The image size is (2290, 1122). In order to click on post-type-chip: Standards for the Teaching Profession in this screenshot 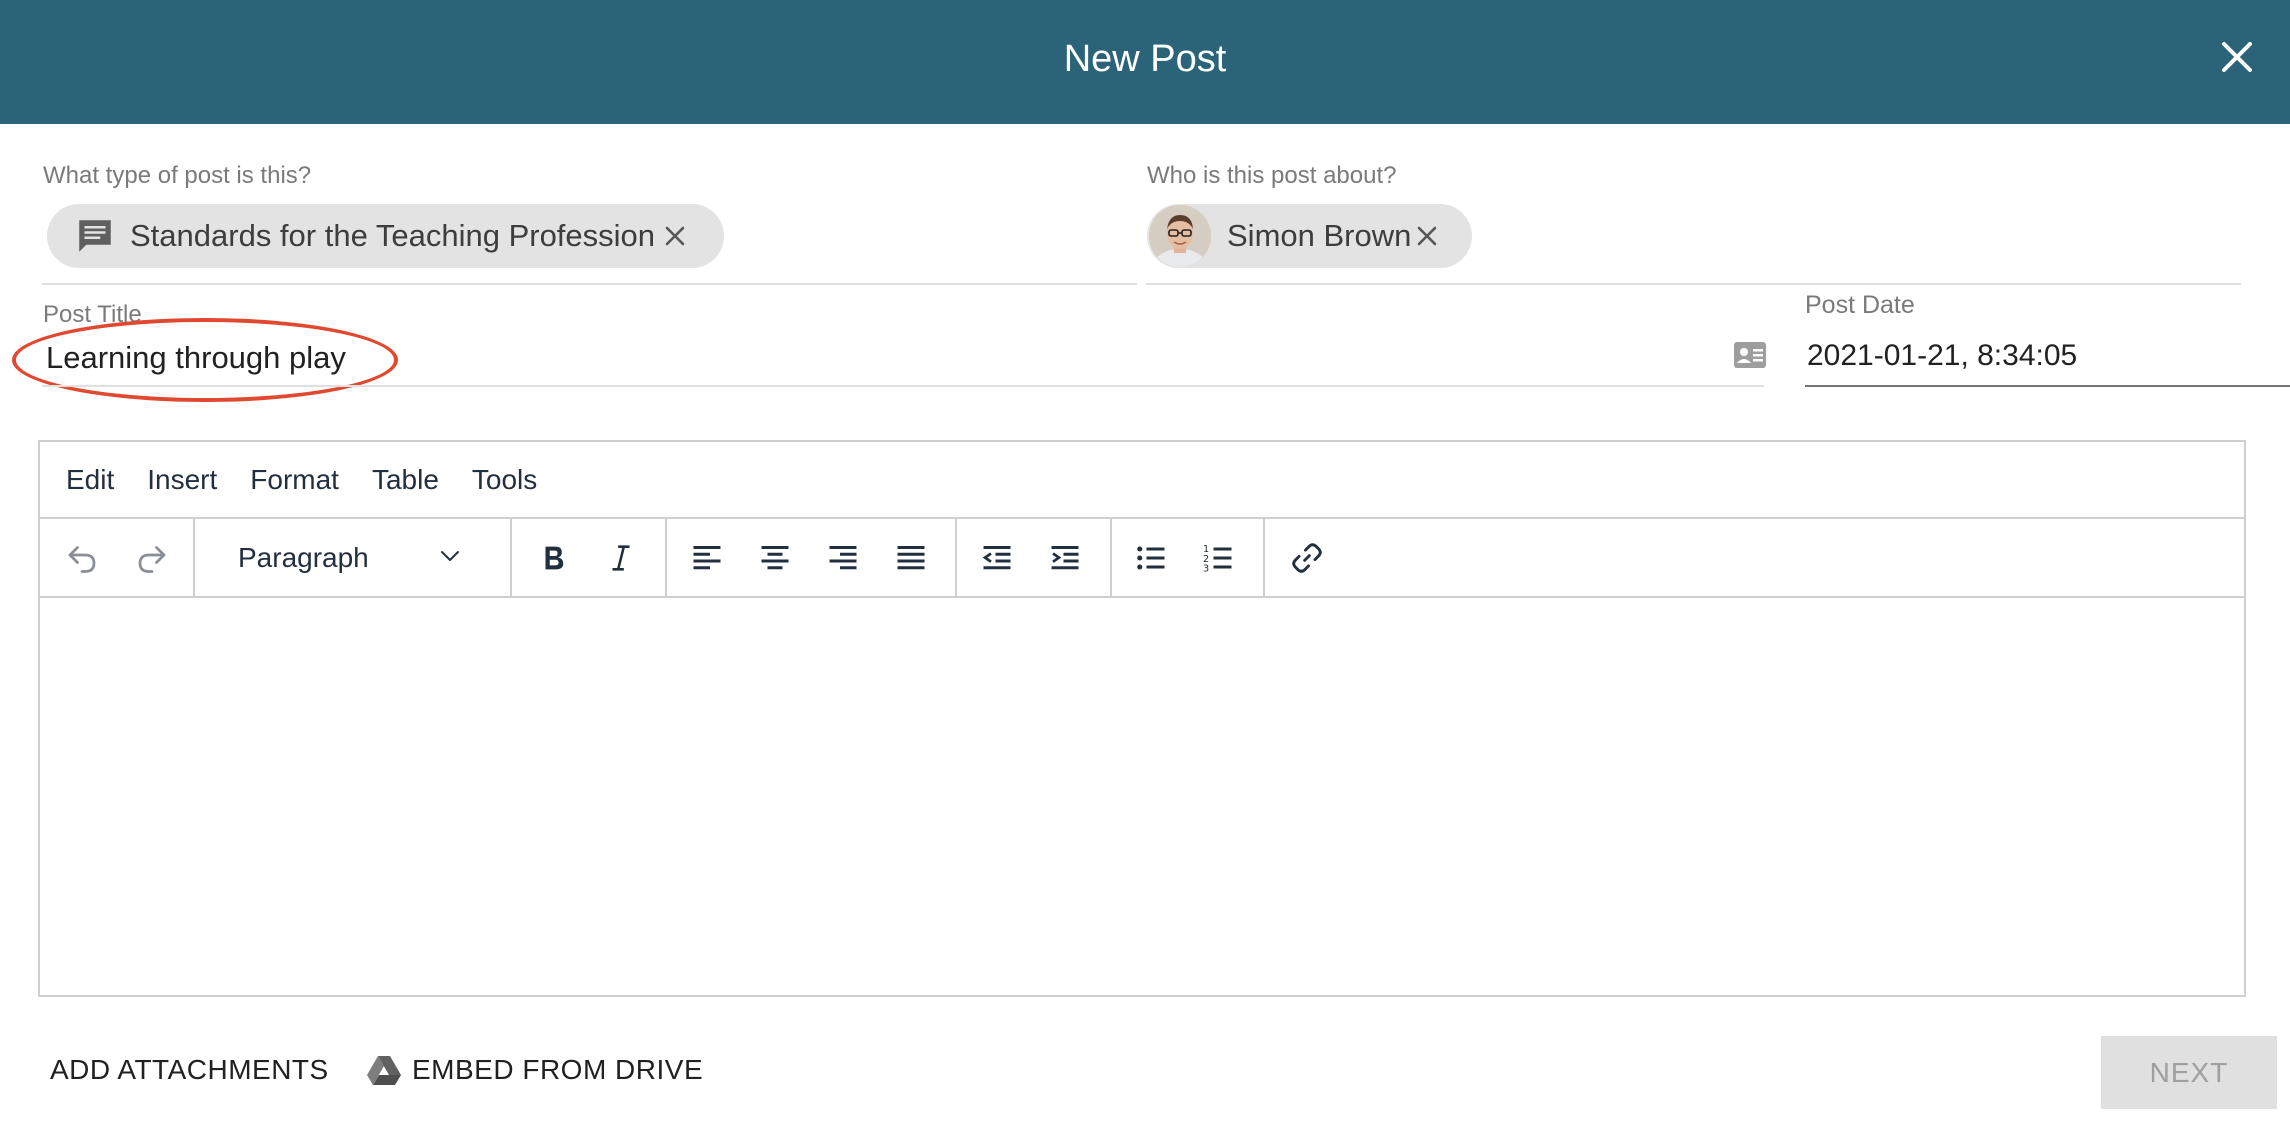, I will do `click(385, 236)`.